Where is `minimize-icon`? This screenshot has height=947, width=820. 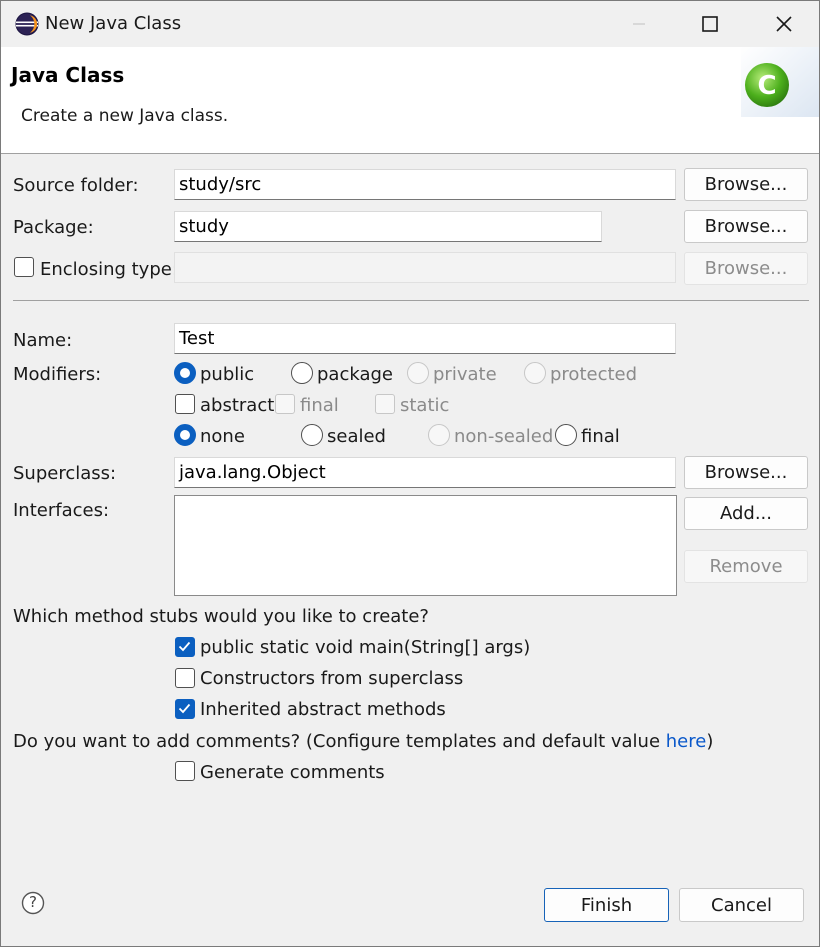 minimize-icon is located at coordinates (639, 24).